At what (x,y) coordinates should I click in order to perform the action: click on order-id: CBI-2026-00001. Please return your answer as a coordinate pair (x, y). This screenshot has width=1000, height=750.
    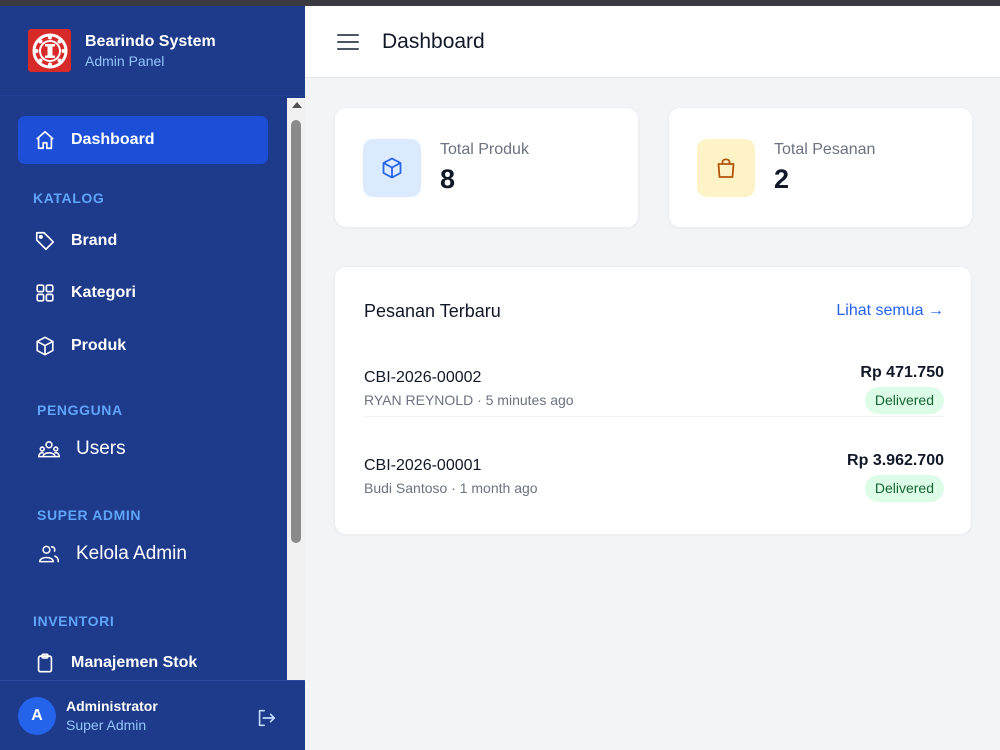
    Looking at the image, I should click on (423, 465).